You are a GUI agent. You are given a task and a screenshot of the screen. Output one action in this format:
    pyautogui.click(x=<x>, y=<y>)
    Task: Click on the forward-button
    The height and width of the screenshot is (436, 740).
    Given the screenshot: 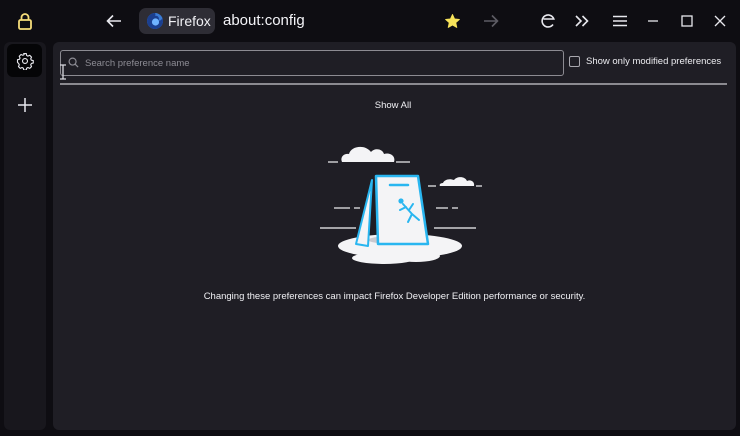 What is the action you would take?
    pyautogui.click(x=491, y=21)
    